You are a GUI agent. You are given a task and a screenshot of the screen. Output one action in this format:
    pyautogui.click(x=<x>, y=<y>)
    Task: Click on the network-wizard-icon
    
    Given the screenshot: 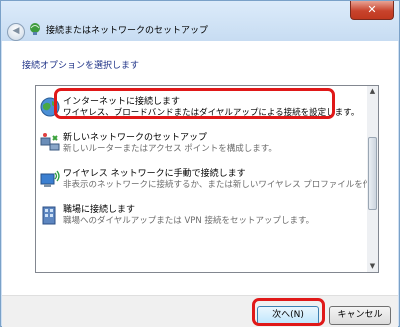 What is the action you would take?
    pyautogui.click(x=35, y=29)
    